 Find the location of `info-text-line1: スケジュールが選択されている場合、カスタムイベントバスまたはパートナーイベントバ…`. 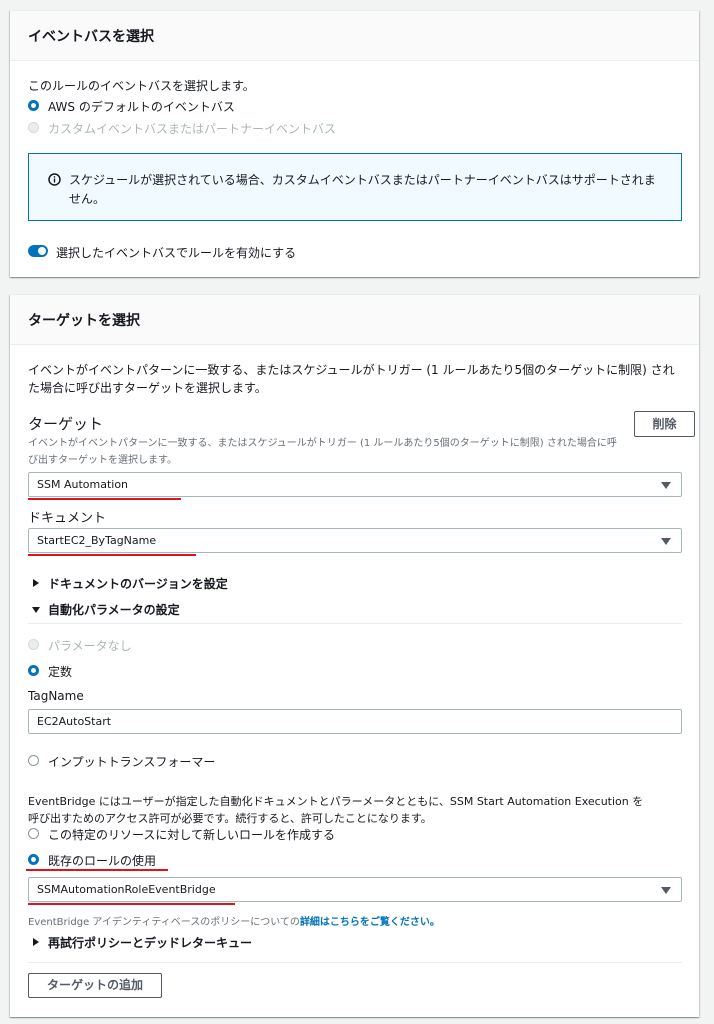

info-text-line1: スケジュールが選択されている場合、カスタムイベントバスまたはパートナーイベントバ… is located at coordinates (362, 180).